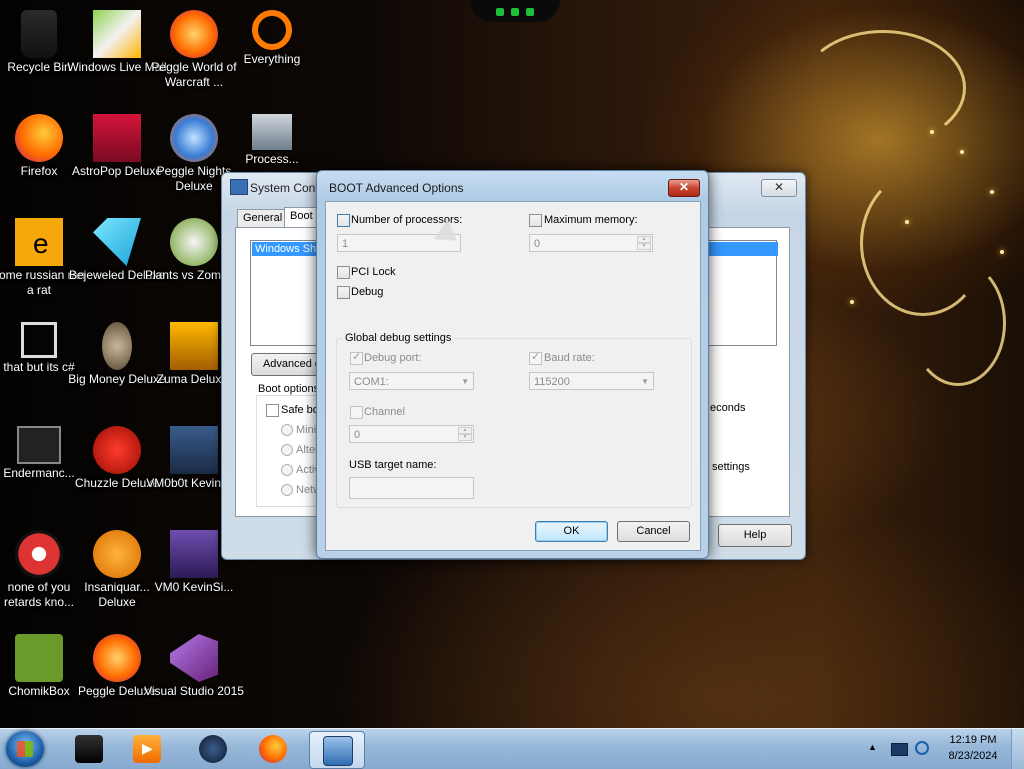 The image size is (1024, 769). What do you see at coordinates (535, 220) in the screenshot?
I see `maximum-memory-checkbox` at bounding box center [535, 220].